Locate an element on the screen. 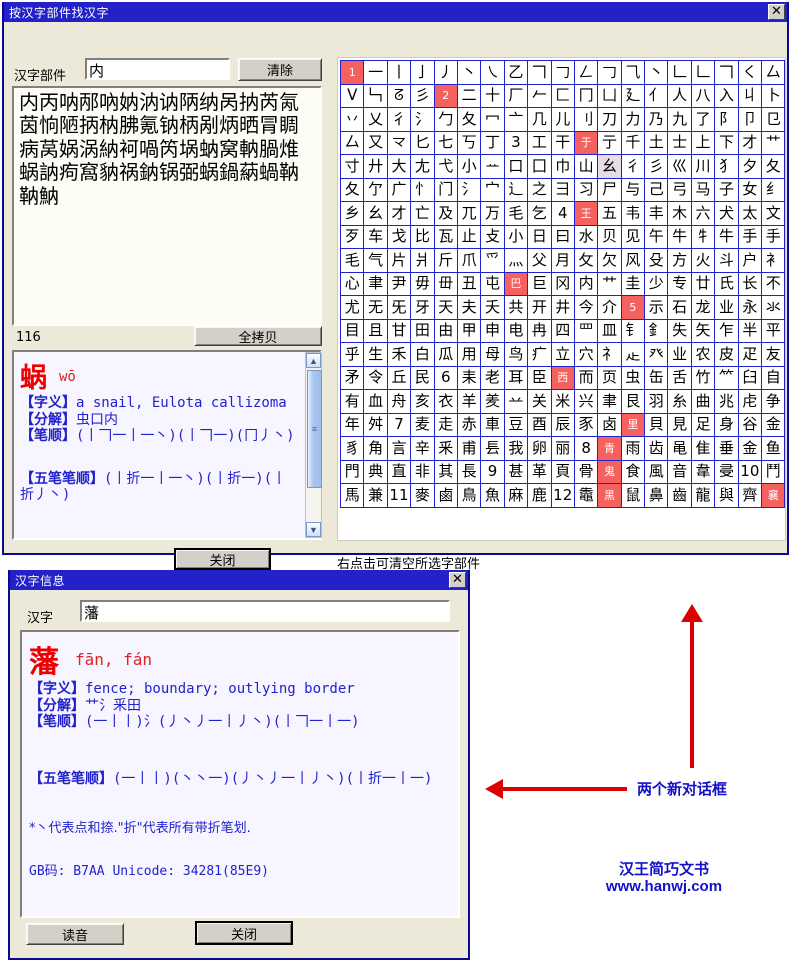 This screenshot has width=791, height=968. radical-cell: 6 is located at coordinates (446, 378).